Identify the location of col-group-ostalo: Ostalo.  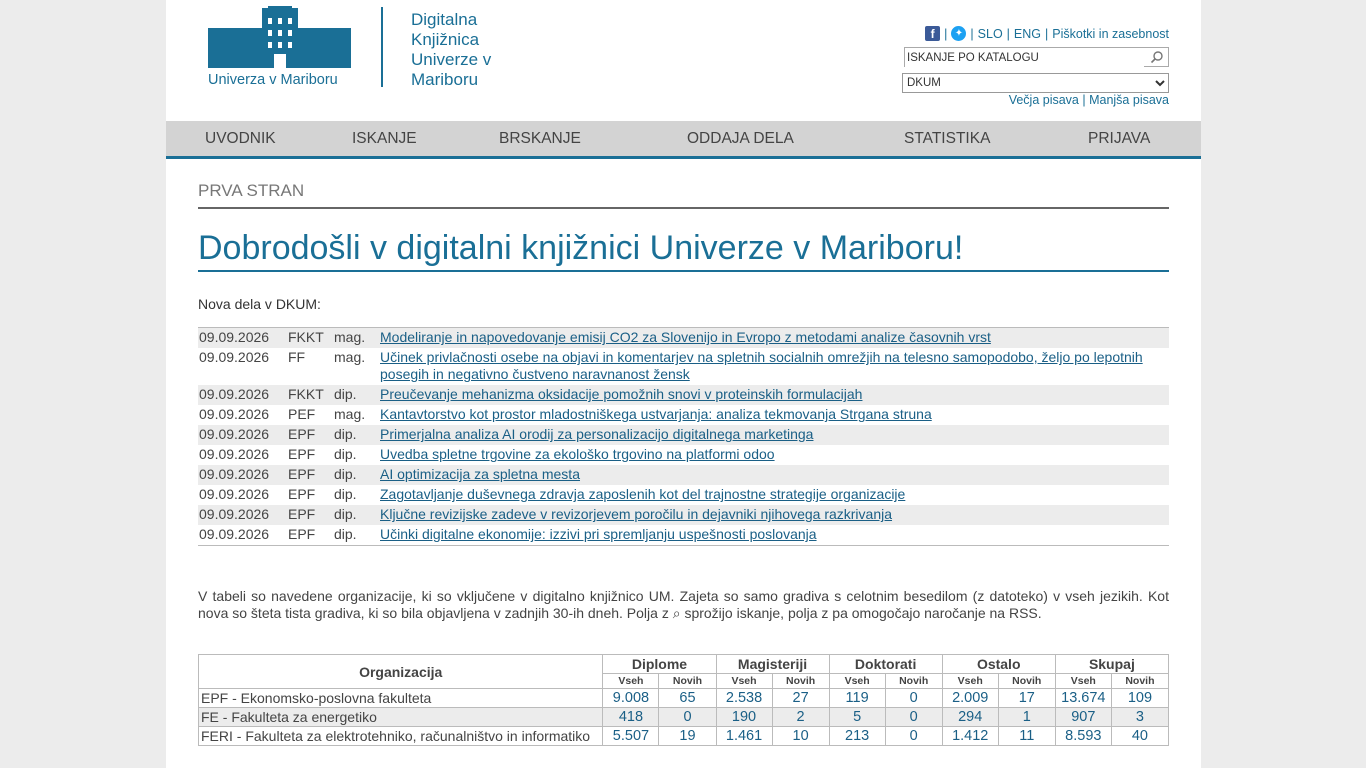
(998, 664).